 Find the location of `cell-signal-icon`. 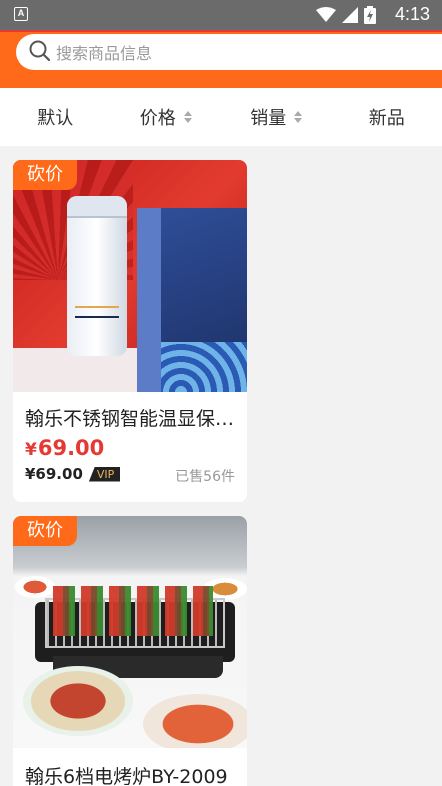

cell-signal-icon is located at coordinates (350, 15).